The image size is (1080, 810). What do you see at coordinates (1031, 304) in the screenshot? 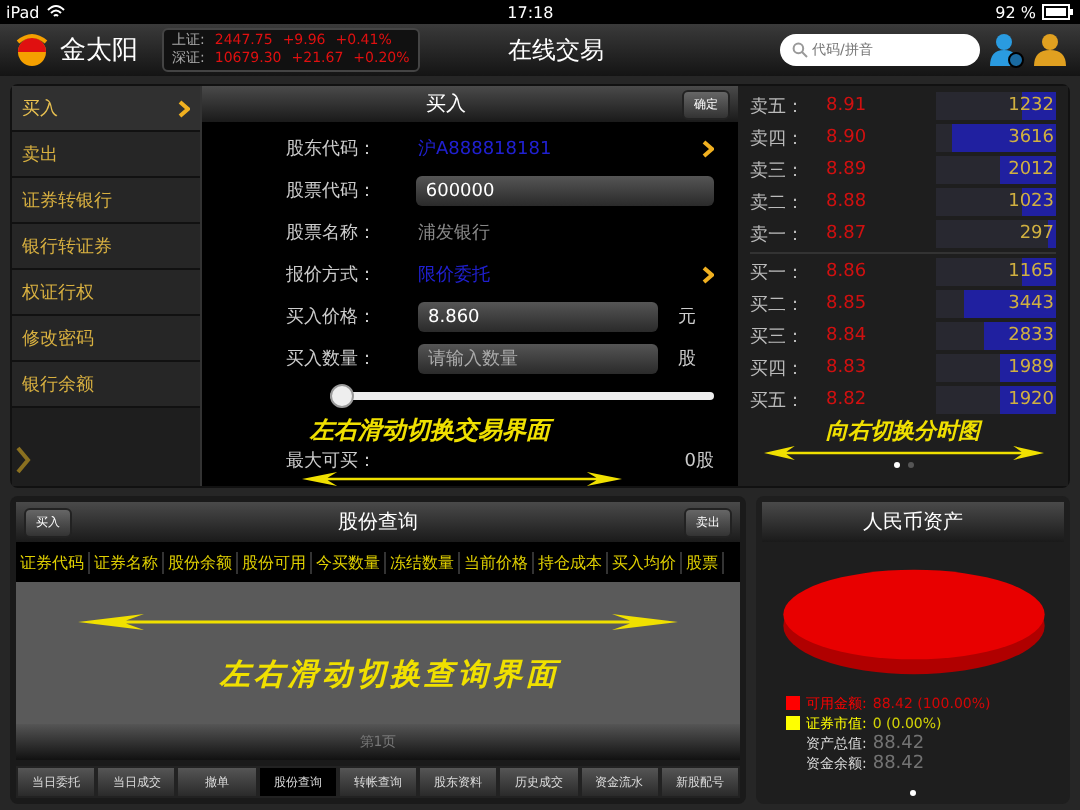
I see `volume-value: 3443` at bounding box center [1031, 304].